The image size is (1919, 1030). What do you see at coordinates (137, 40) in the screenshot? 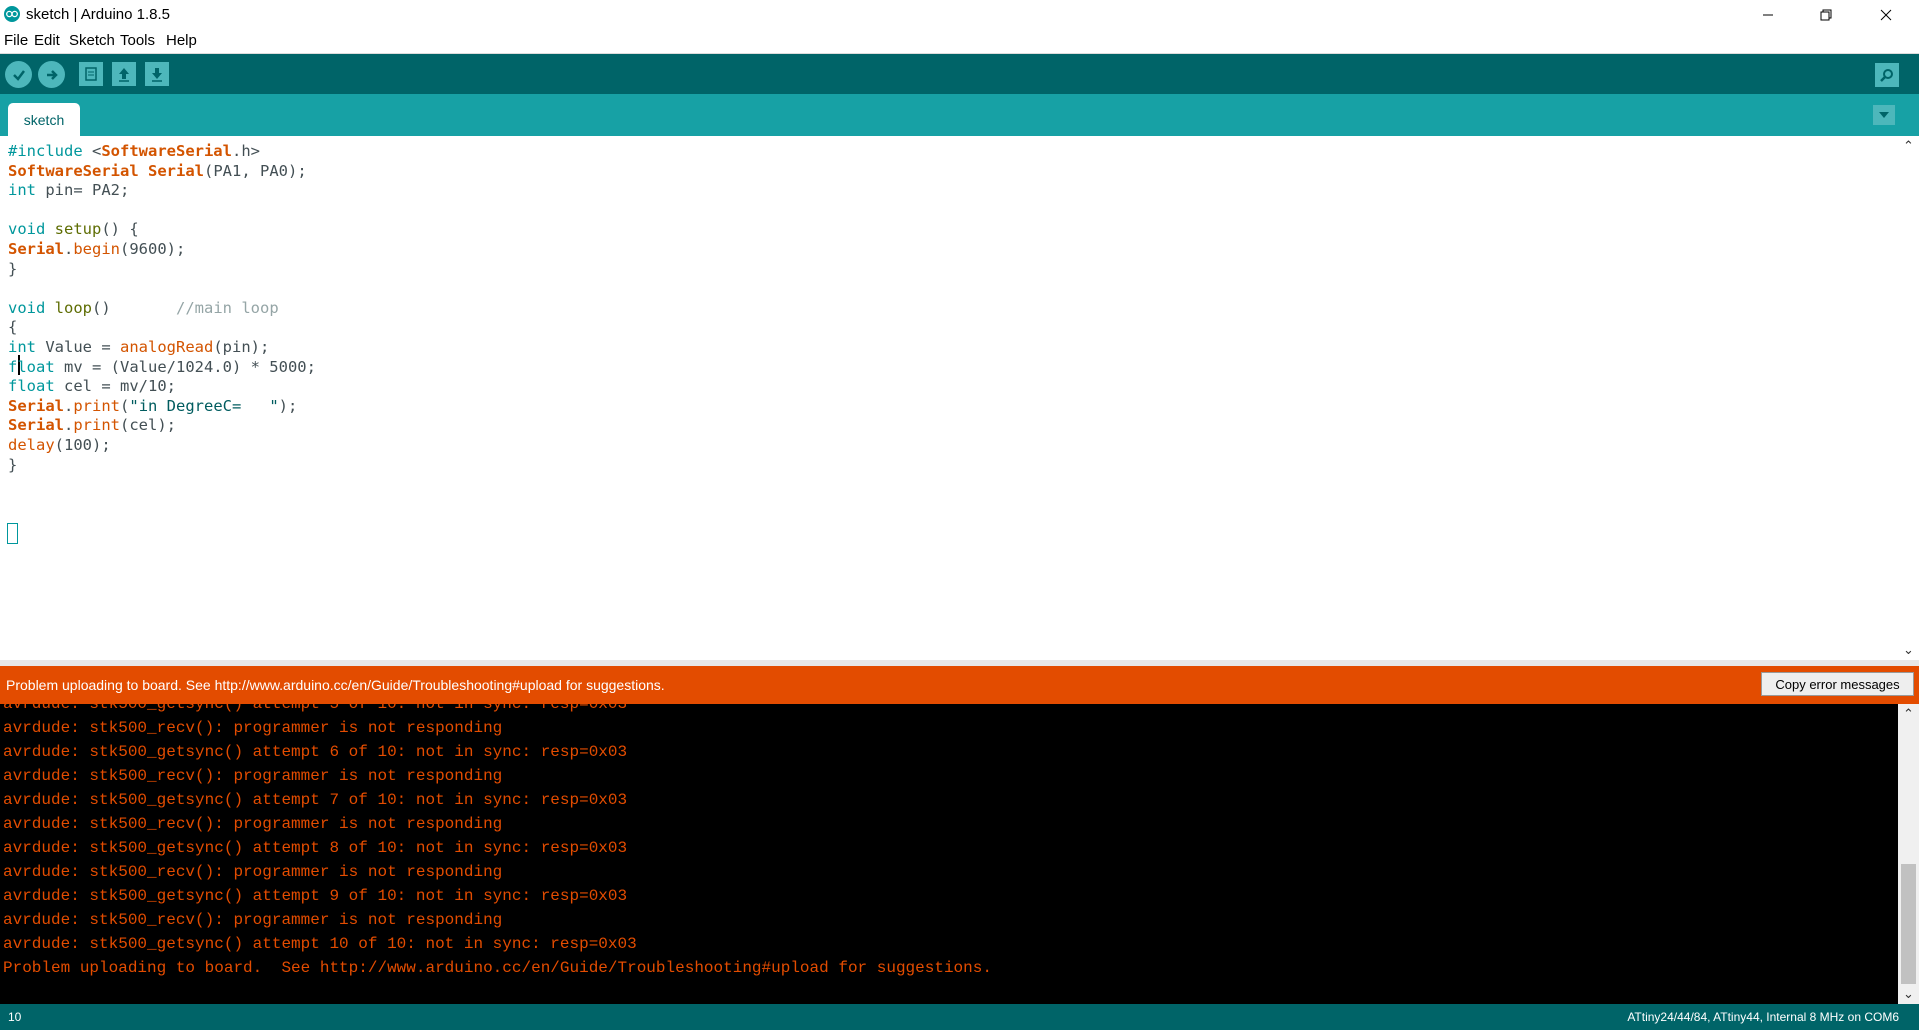
I see `menu-tools: Tools` at bounding box center [137, 40].